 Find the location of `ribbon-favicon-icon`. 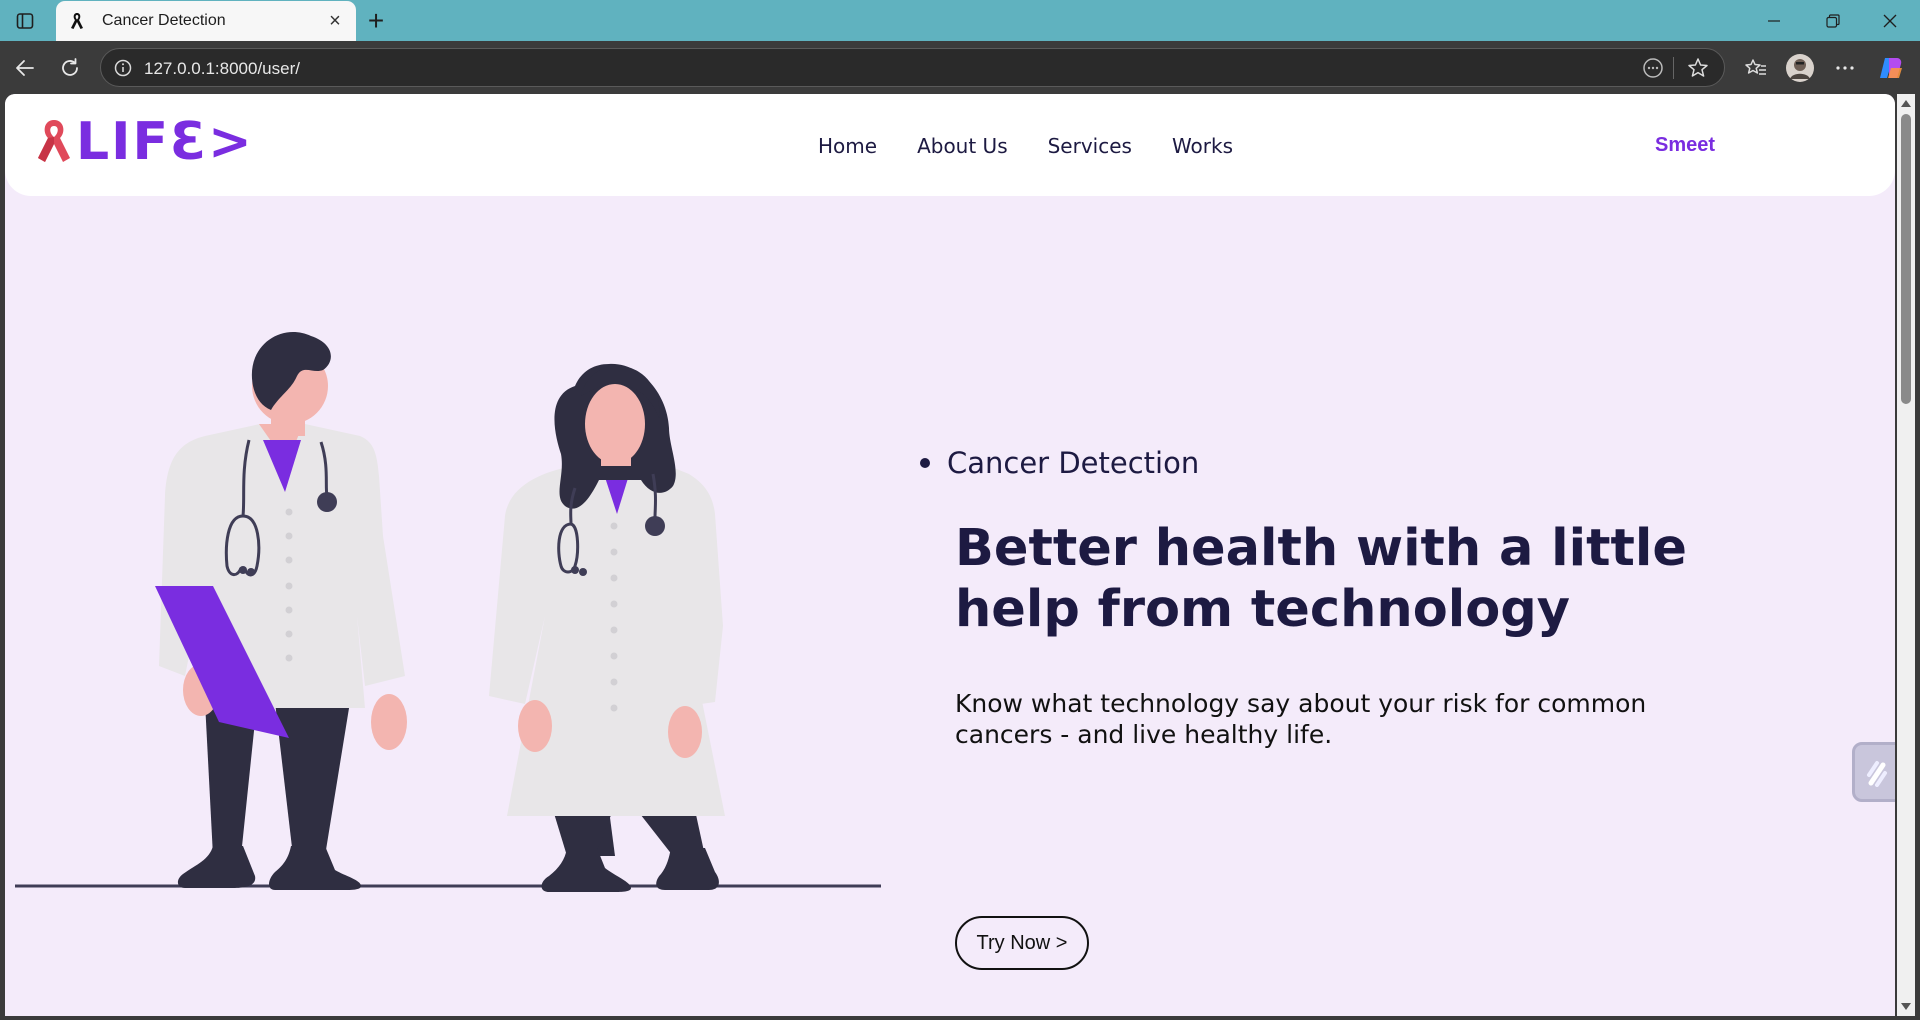

ribbon-favicon-icon is located at coordinates (77, 21).